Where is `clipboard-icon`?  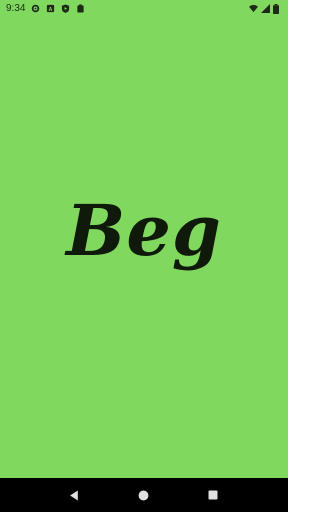
clipboard-icon is located at coordinates (80, 8).